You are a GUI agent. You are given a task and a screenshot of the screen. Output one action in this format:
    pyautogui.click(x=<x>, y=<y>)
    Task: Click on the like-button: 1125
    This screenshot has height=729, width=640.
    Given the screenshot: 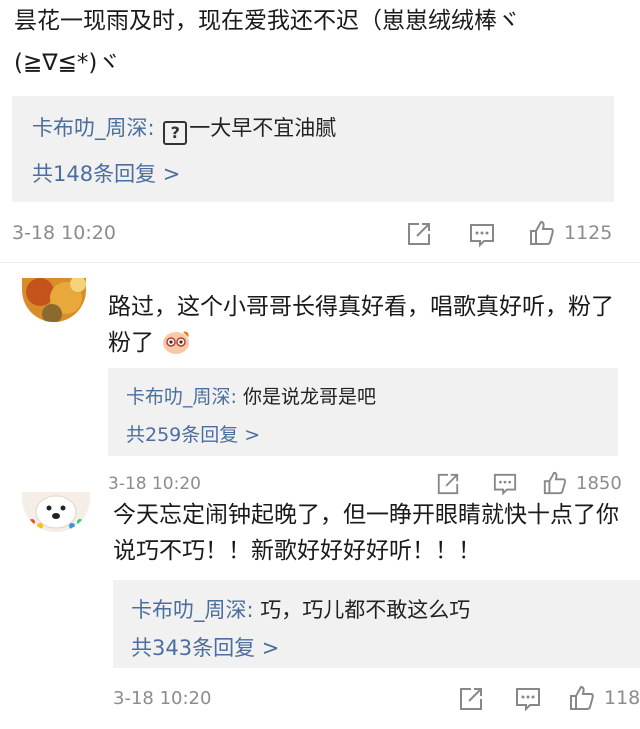 What is the action you would take?
    pyautogui.click(x=570, y=233)
    